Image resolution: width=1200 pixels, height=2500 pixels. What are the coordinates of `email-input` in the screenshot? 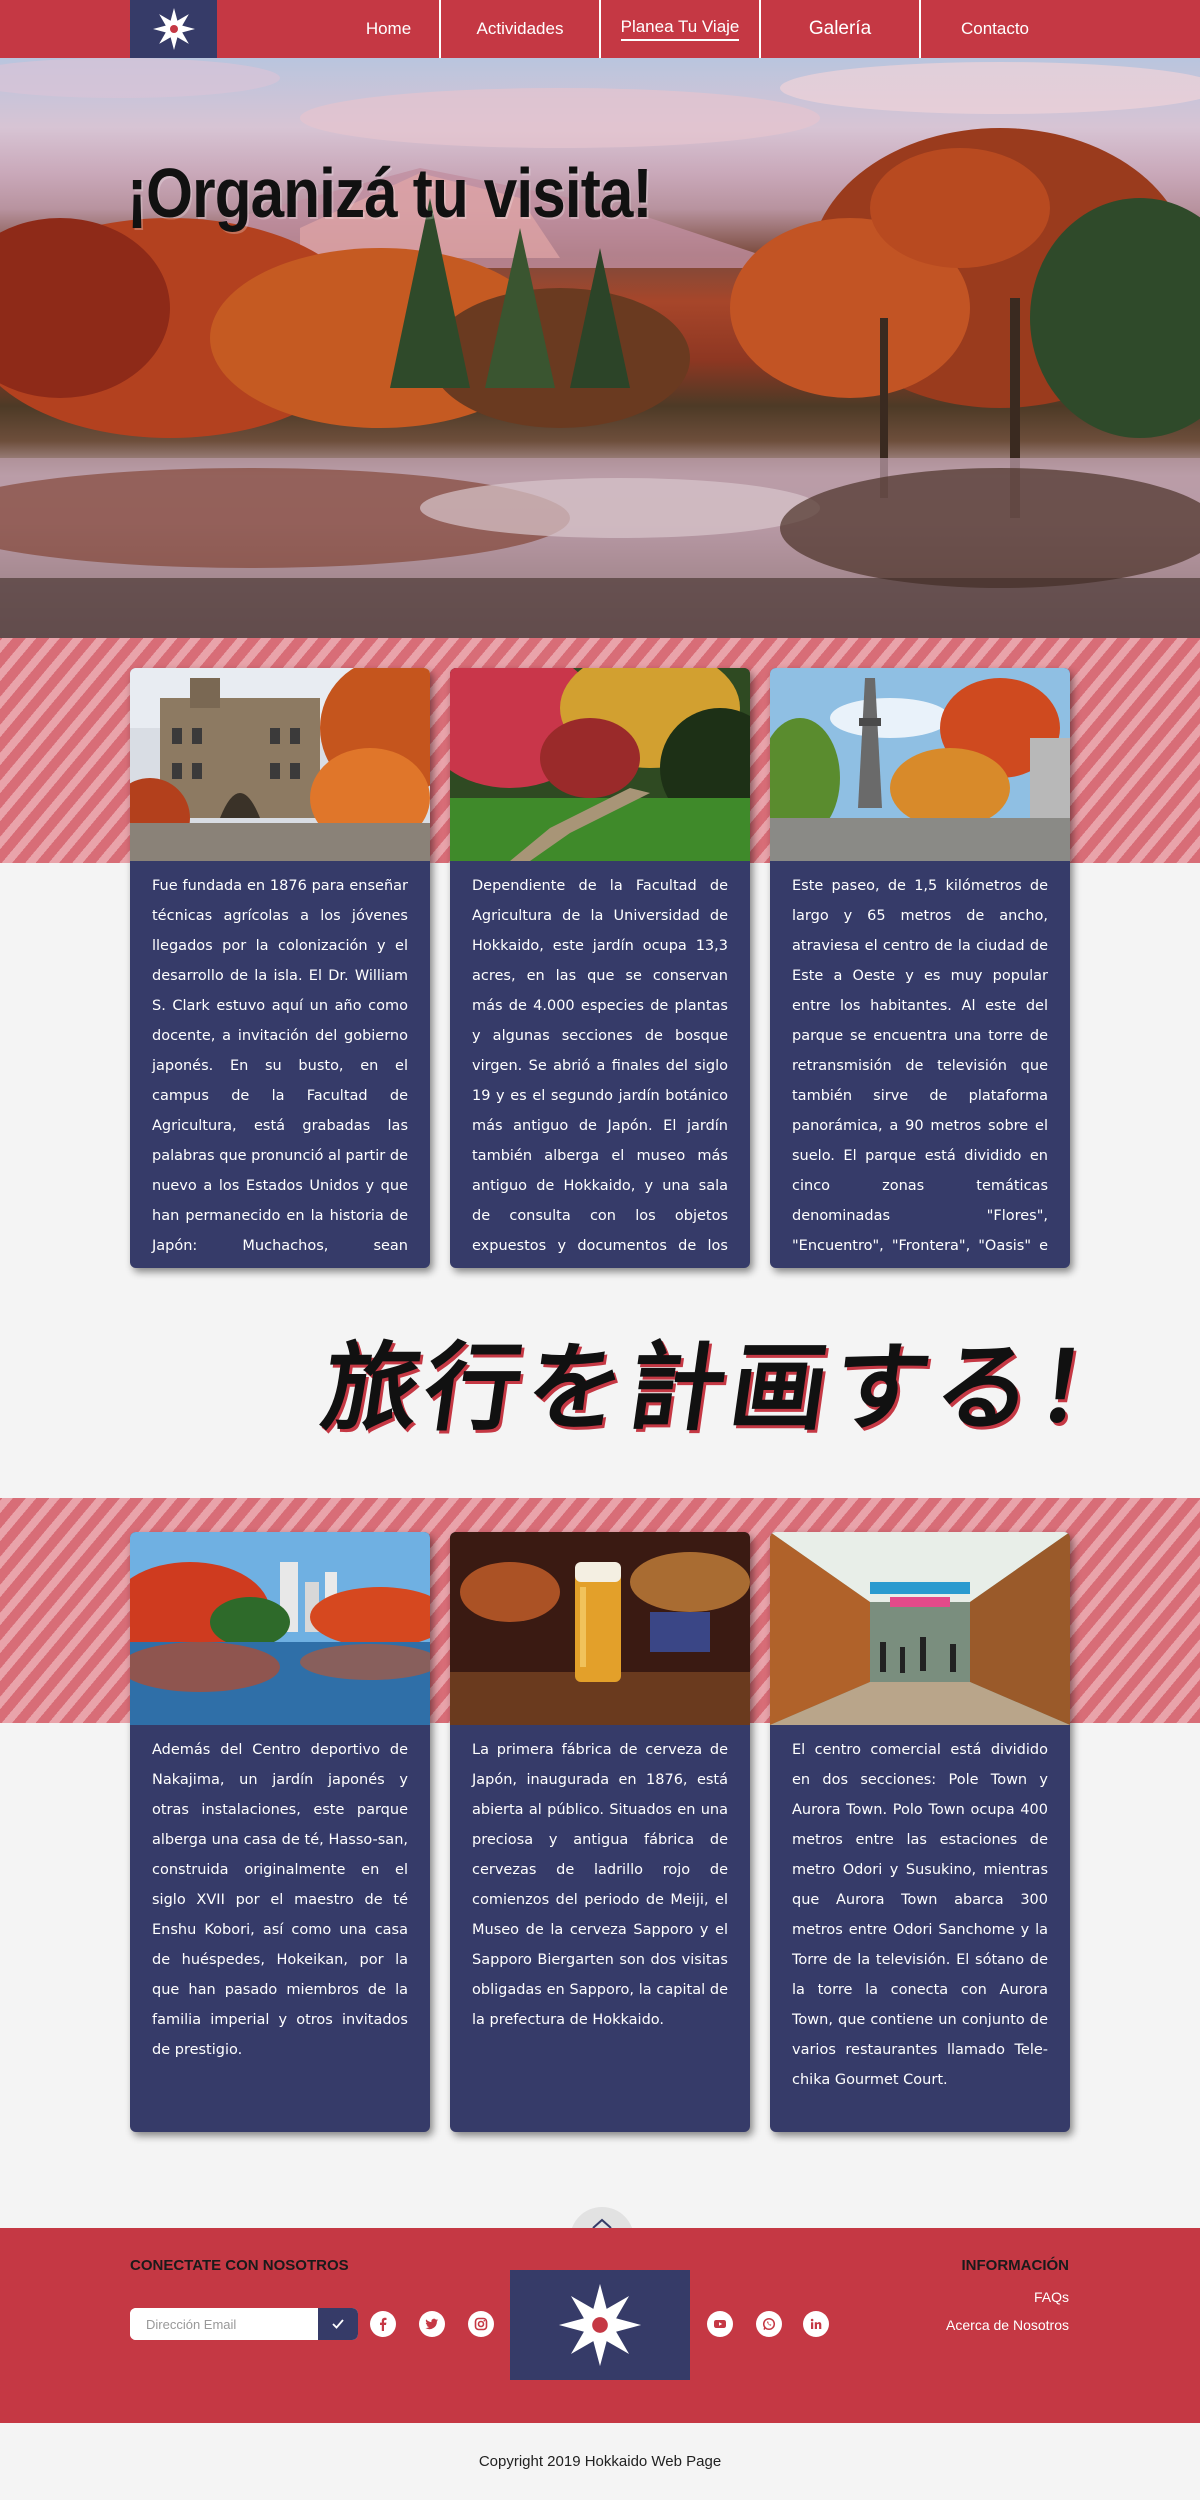 It's located at (225, 2324).